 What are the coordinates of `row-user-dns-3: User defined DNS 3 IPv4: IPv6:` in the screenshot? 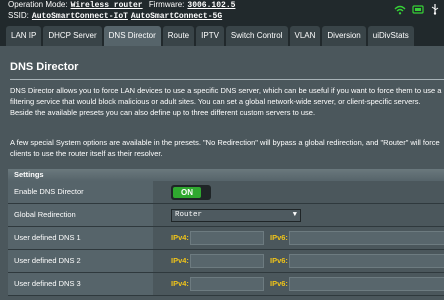 It's located at (226, 284).